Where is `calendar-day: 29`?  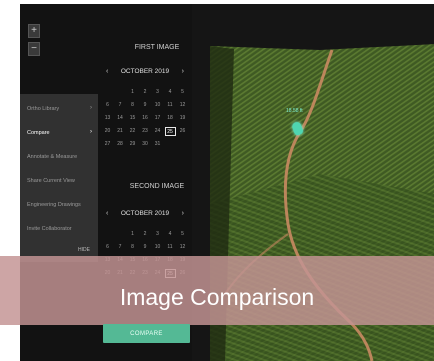 calendar-day: 29 is located at coordinates (132, 144).